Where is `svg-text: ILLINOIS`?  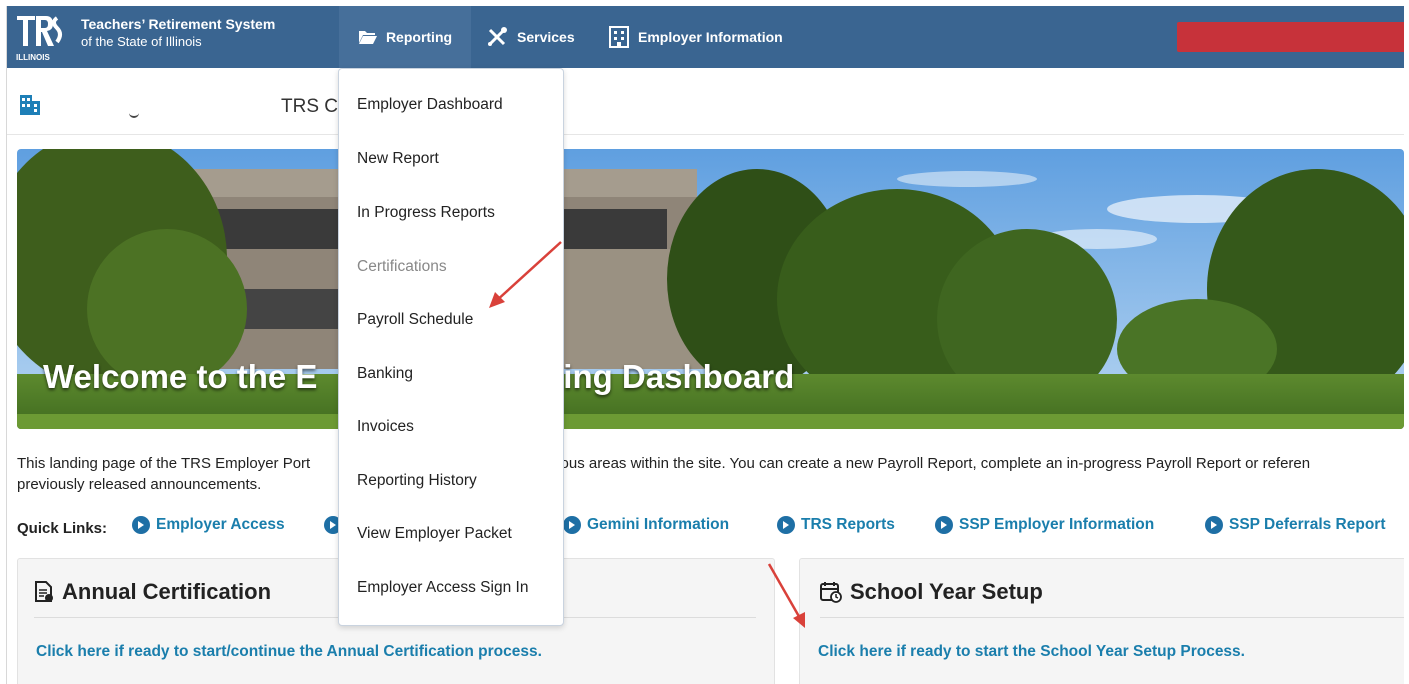 svg-text: ILLINOIS is located at coordinates (33, 57).